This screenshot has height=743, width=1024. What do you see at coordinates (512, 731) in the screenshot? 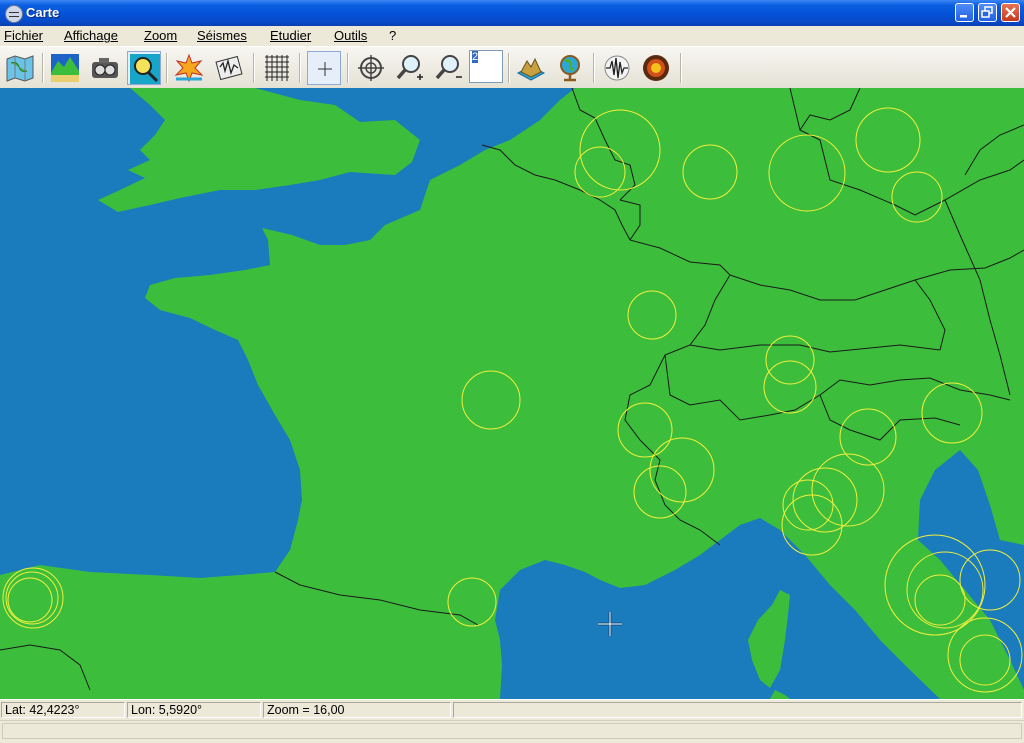
I see `bottom-strip` at bounding box center [512, 731].